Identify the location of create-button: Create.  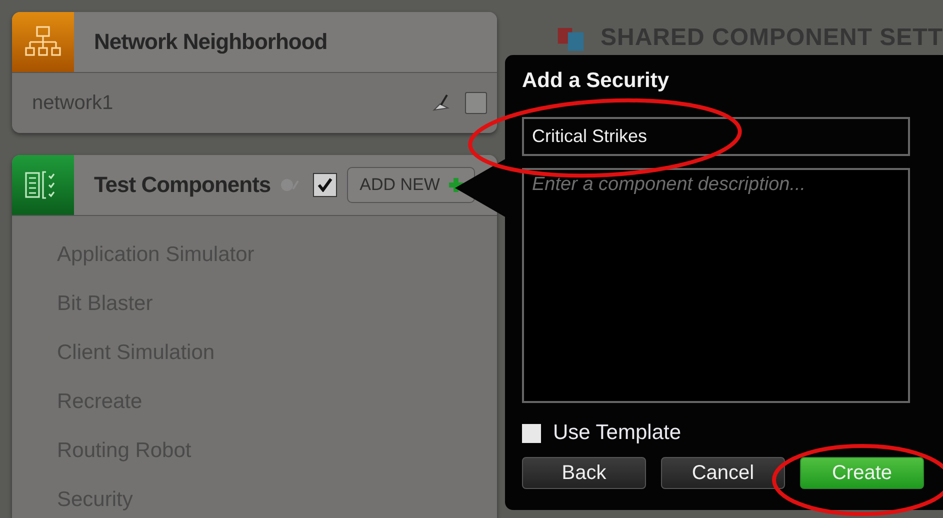
(862, 473).